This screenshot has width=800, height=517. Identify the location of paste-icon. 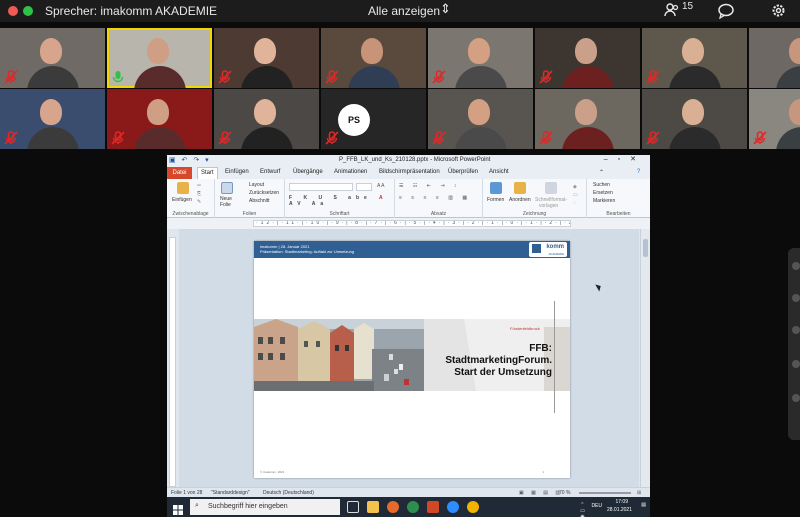
(183, 188).